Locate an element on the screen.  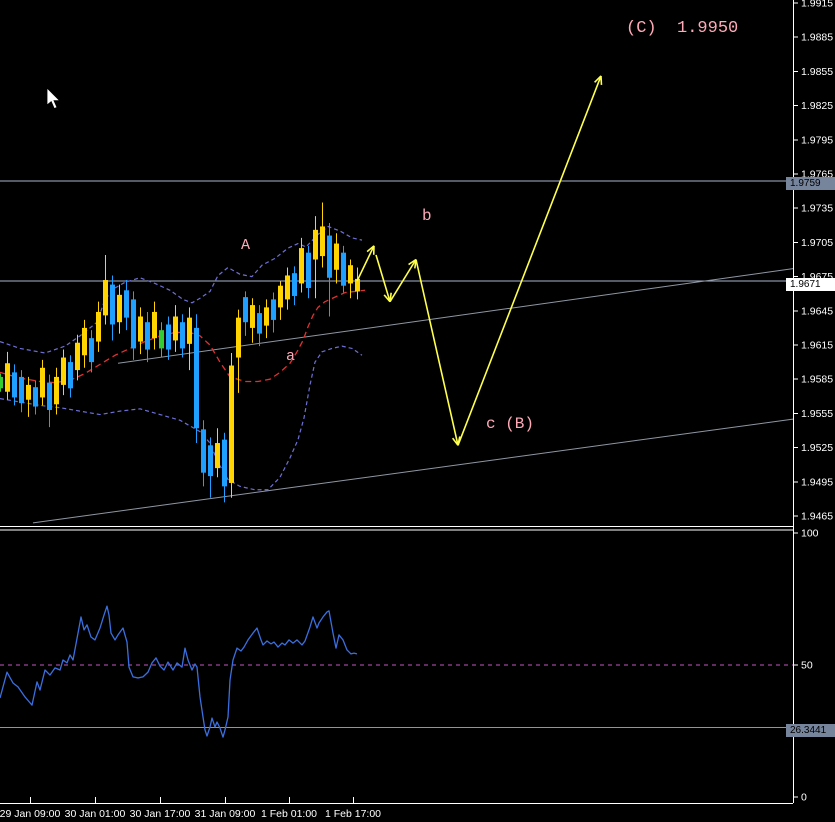
price-label: 1.9705 is located at coordinates (817, 243).